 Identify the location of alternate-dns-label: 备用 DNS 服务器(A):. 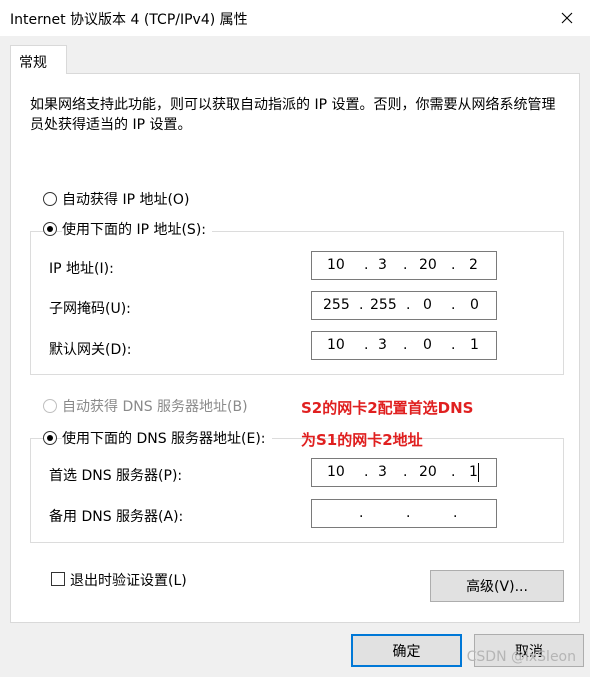
(116, 517).